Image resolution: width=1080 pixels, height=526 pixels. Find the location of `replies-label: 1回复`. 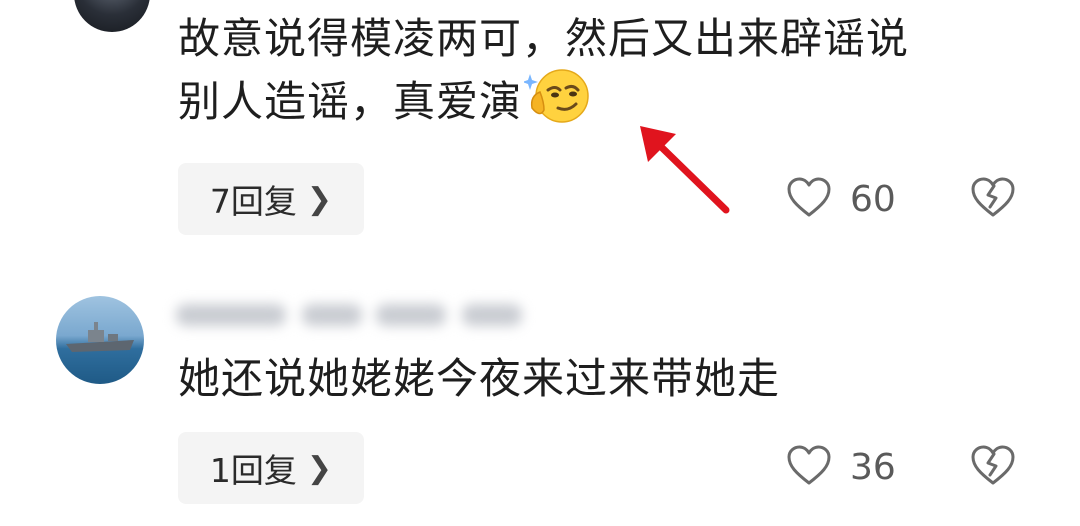

replies-label: 1回复 is located at coordinates (253, 470).